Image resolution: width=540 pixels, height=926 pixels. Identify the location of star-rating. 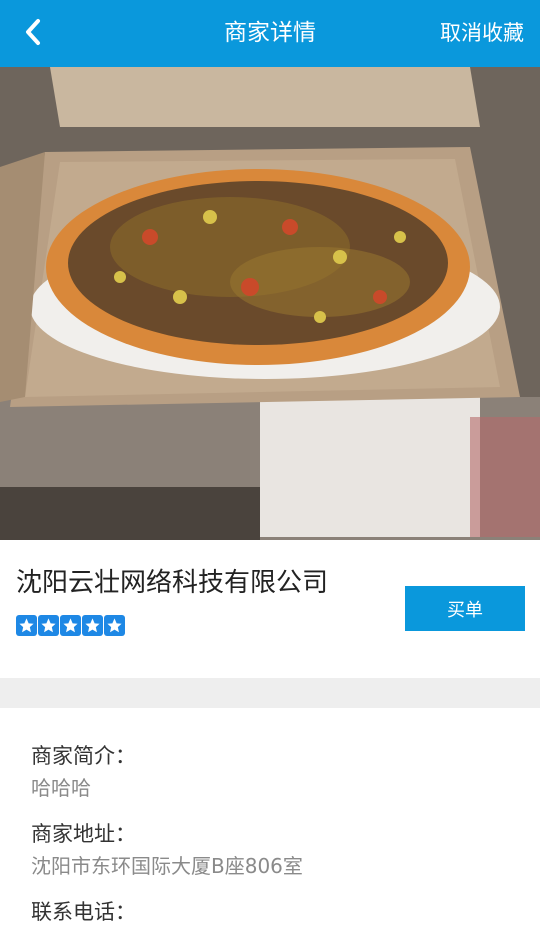
(70, 625).